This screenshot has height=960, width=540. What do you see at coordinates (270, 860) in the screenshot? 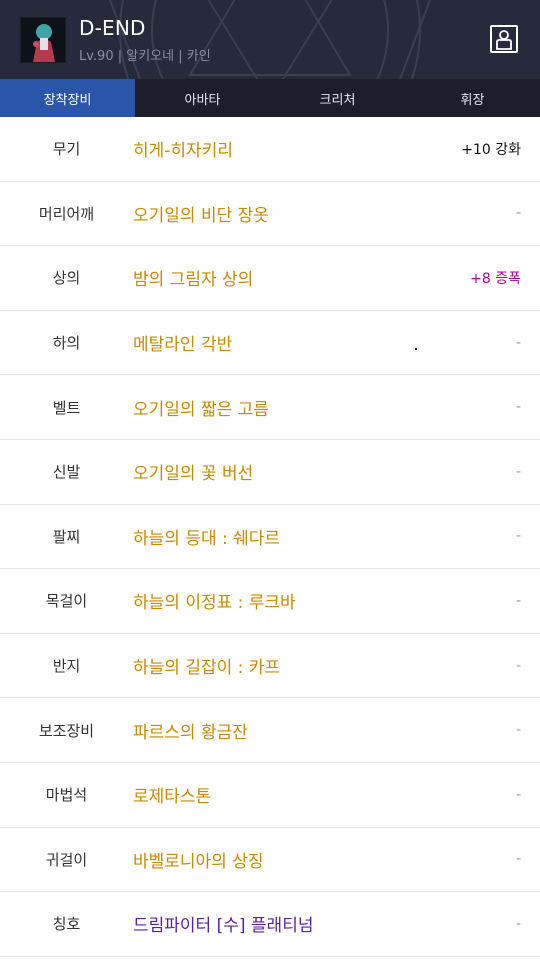
I see `equipment-row-earring: 귀걸이 바벨로니아의 상징 -` at bounding box center [270, 860].